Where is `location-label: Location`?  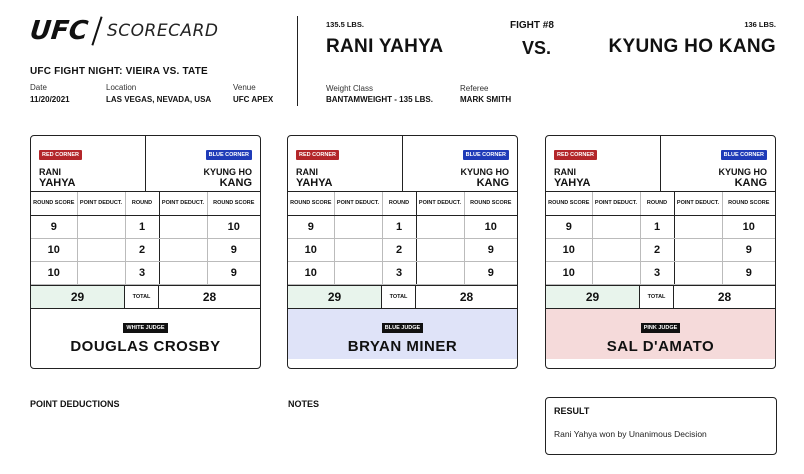 location-label: Location is located at coordinates (121, 87).